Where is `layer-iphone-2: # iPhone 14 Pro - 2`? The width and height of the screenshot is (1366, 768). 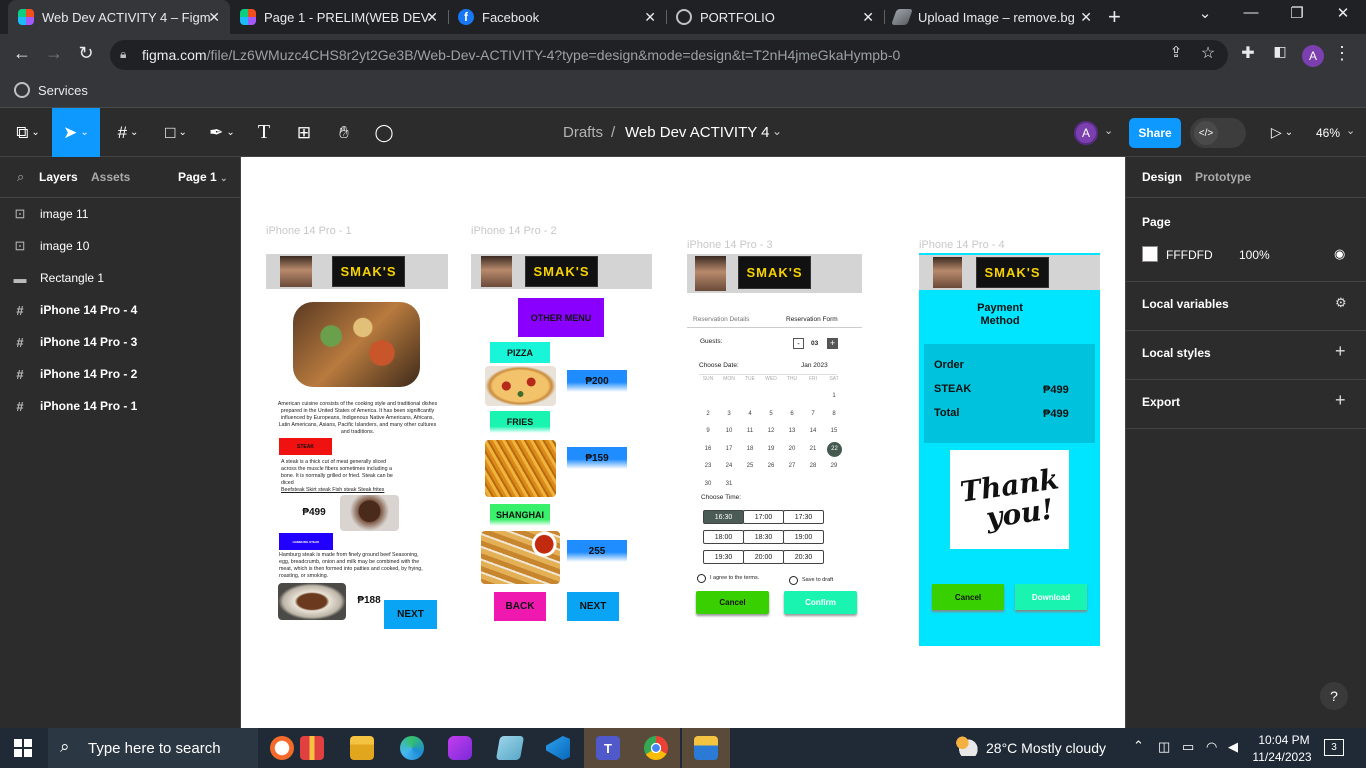 layer-iphone-2: # iPhone 14 Pro - 2 is located at coordinates (120, 374).